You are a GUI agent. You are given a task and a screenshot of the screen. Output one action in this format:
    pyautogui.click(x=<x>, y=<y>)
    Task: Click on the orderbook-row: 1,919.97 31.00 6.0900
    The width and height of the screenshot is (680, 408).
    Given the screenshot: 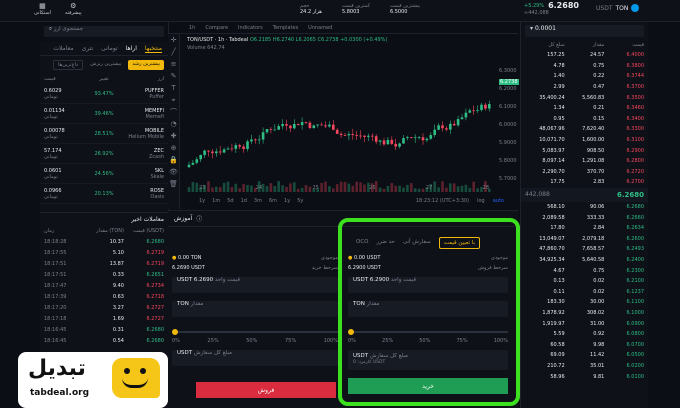 What is the action you would take?
    pyautogui.click(x=584, y=323)
    